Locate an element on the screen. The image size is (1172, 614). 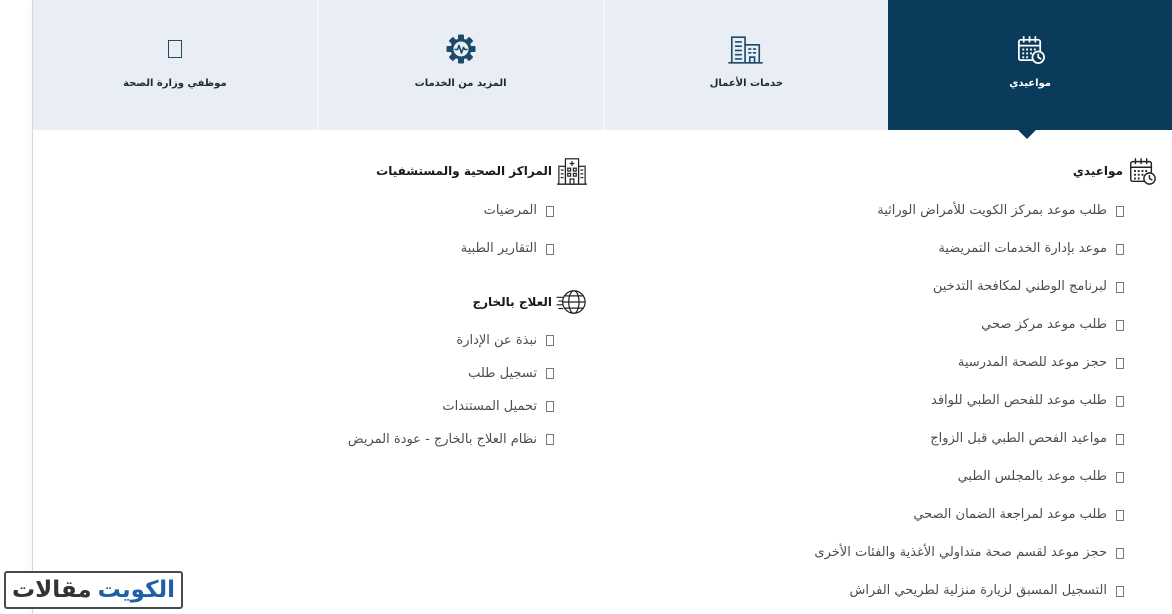
list-item-label: طلب موعد لمراجعة الضمان الصحي is located at coordinates (1010, 515).